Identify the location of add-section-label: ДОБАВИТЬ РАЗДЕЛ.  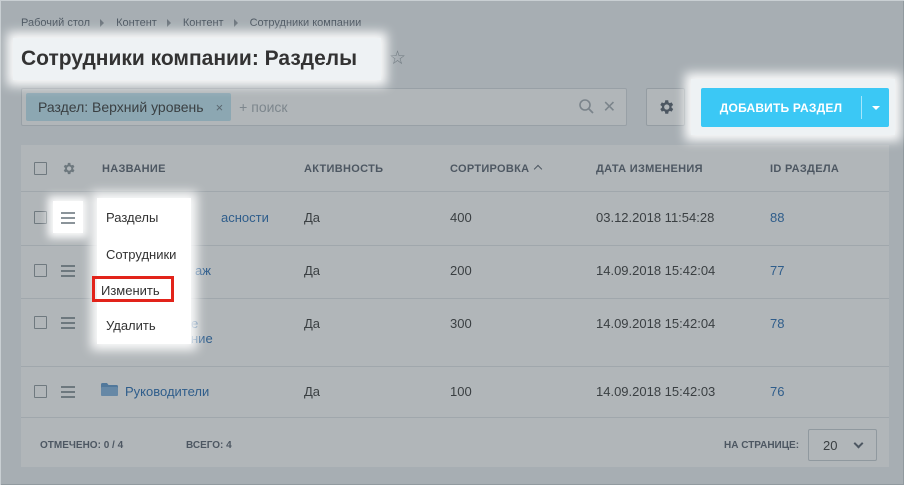
(781, 107).